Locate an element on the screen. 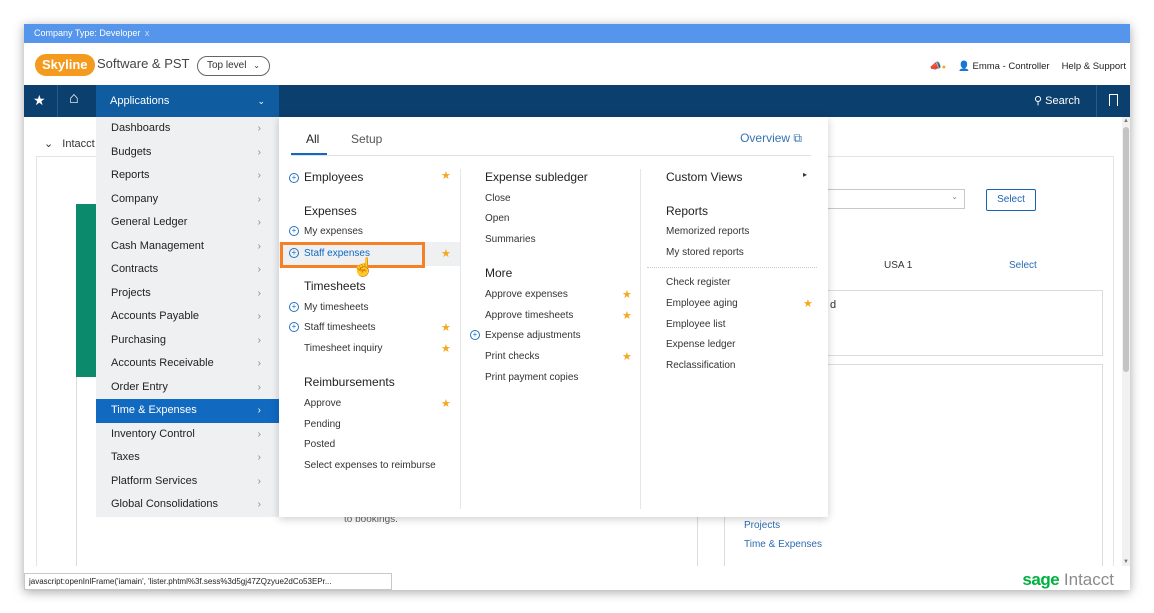 The height and width of the screenshot is (613, 1154). scroll-thumb is located at coordinates (1126, 249).